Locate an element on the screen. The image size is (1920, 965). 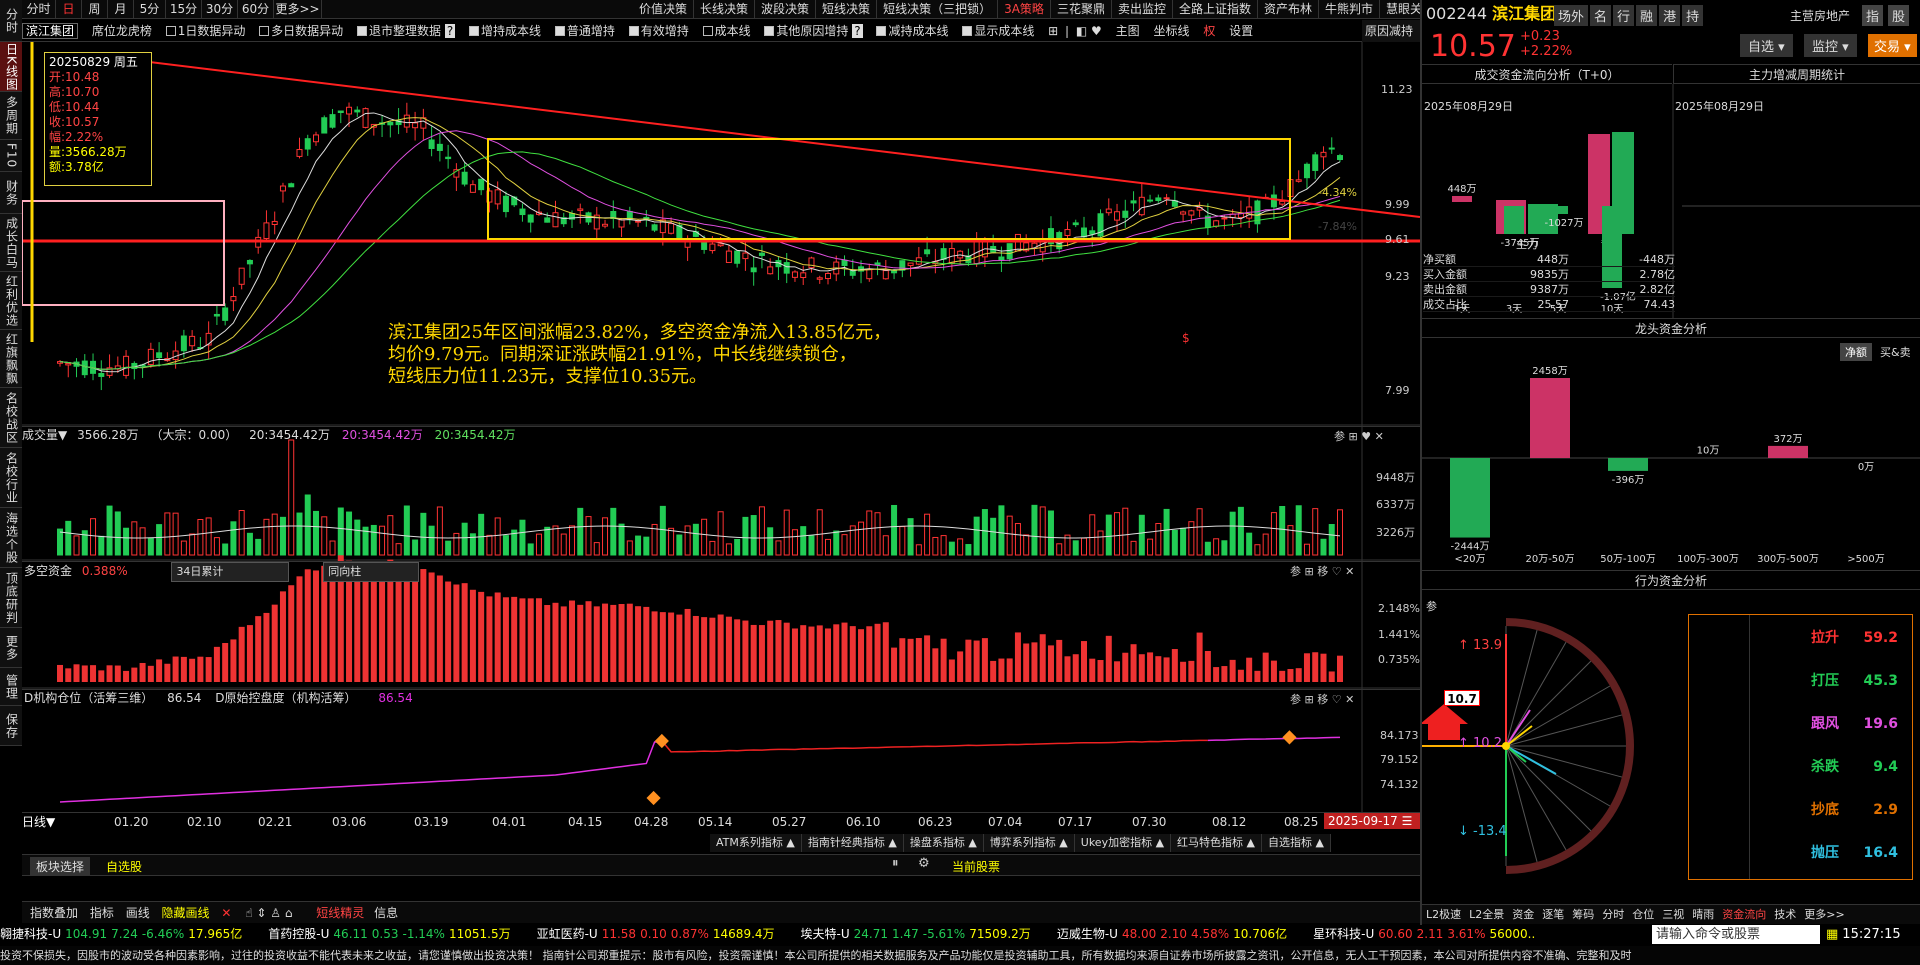
option-multiday: 多日数据异动 is located at coordinates (301, 31).